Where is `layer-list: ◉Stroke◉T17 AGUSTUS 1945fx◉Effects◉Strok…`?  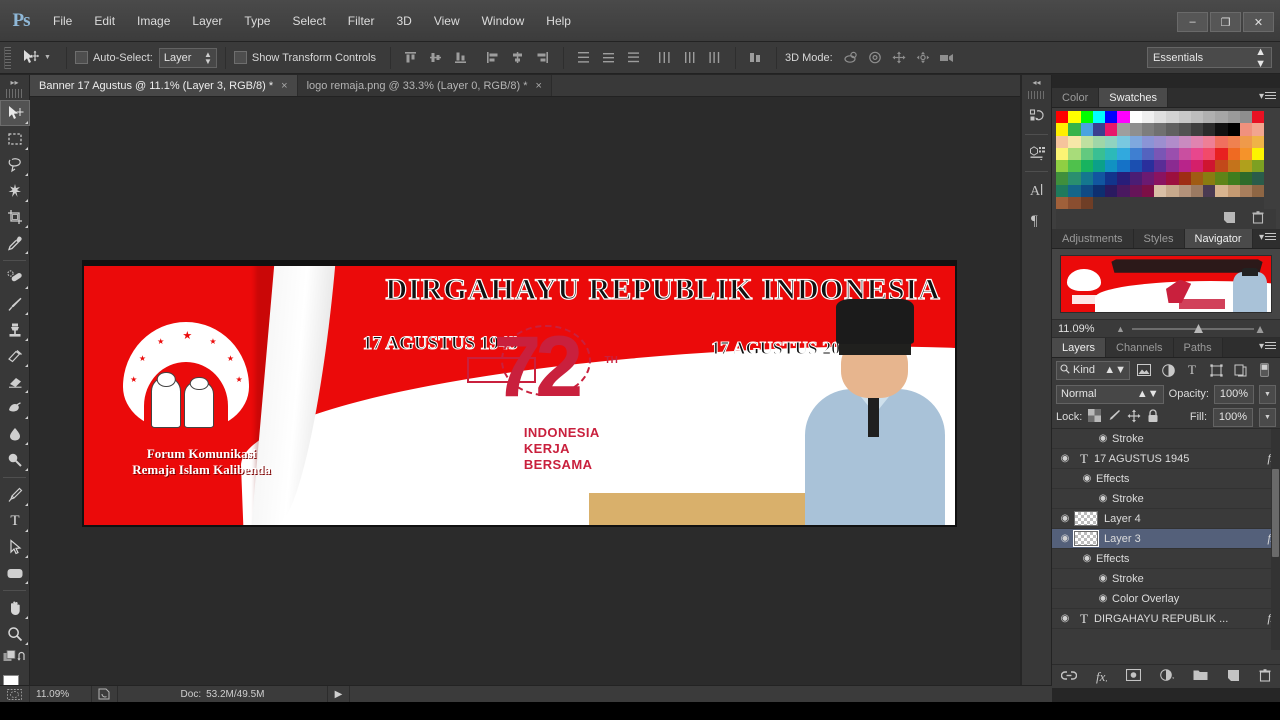
layer-list: ◉Stroke◉T17 AGUSTUS 1945fx◉Effects◉Strok… is located at coordinates (1166, 539).